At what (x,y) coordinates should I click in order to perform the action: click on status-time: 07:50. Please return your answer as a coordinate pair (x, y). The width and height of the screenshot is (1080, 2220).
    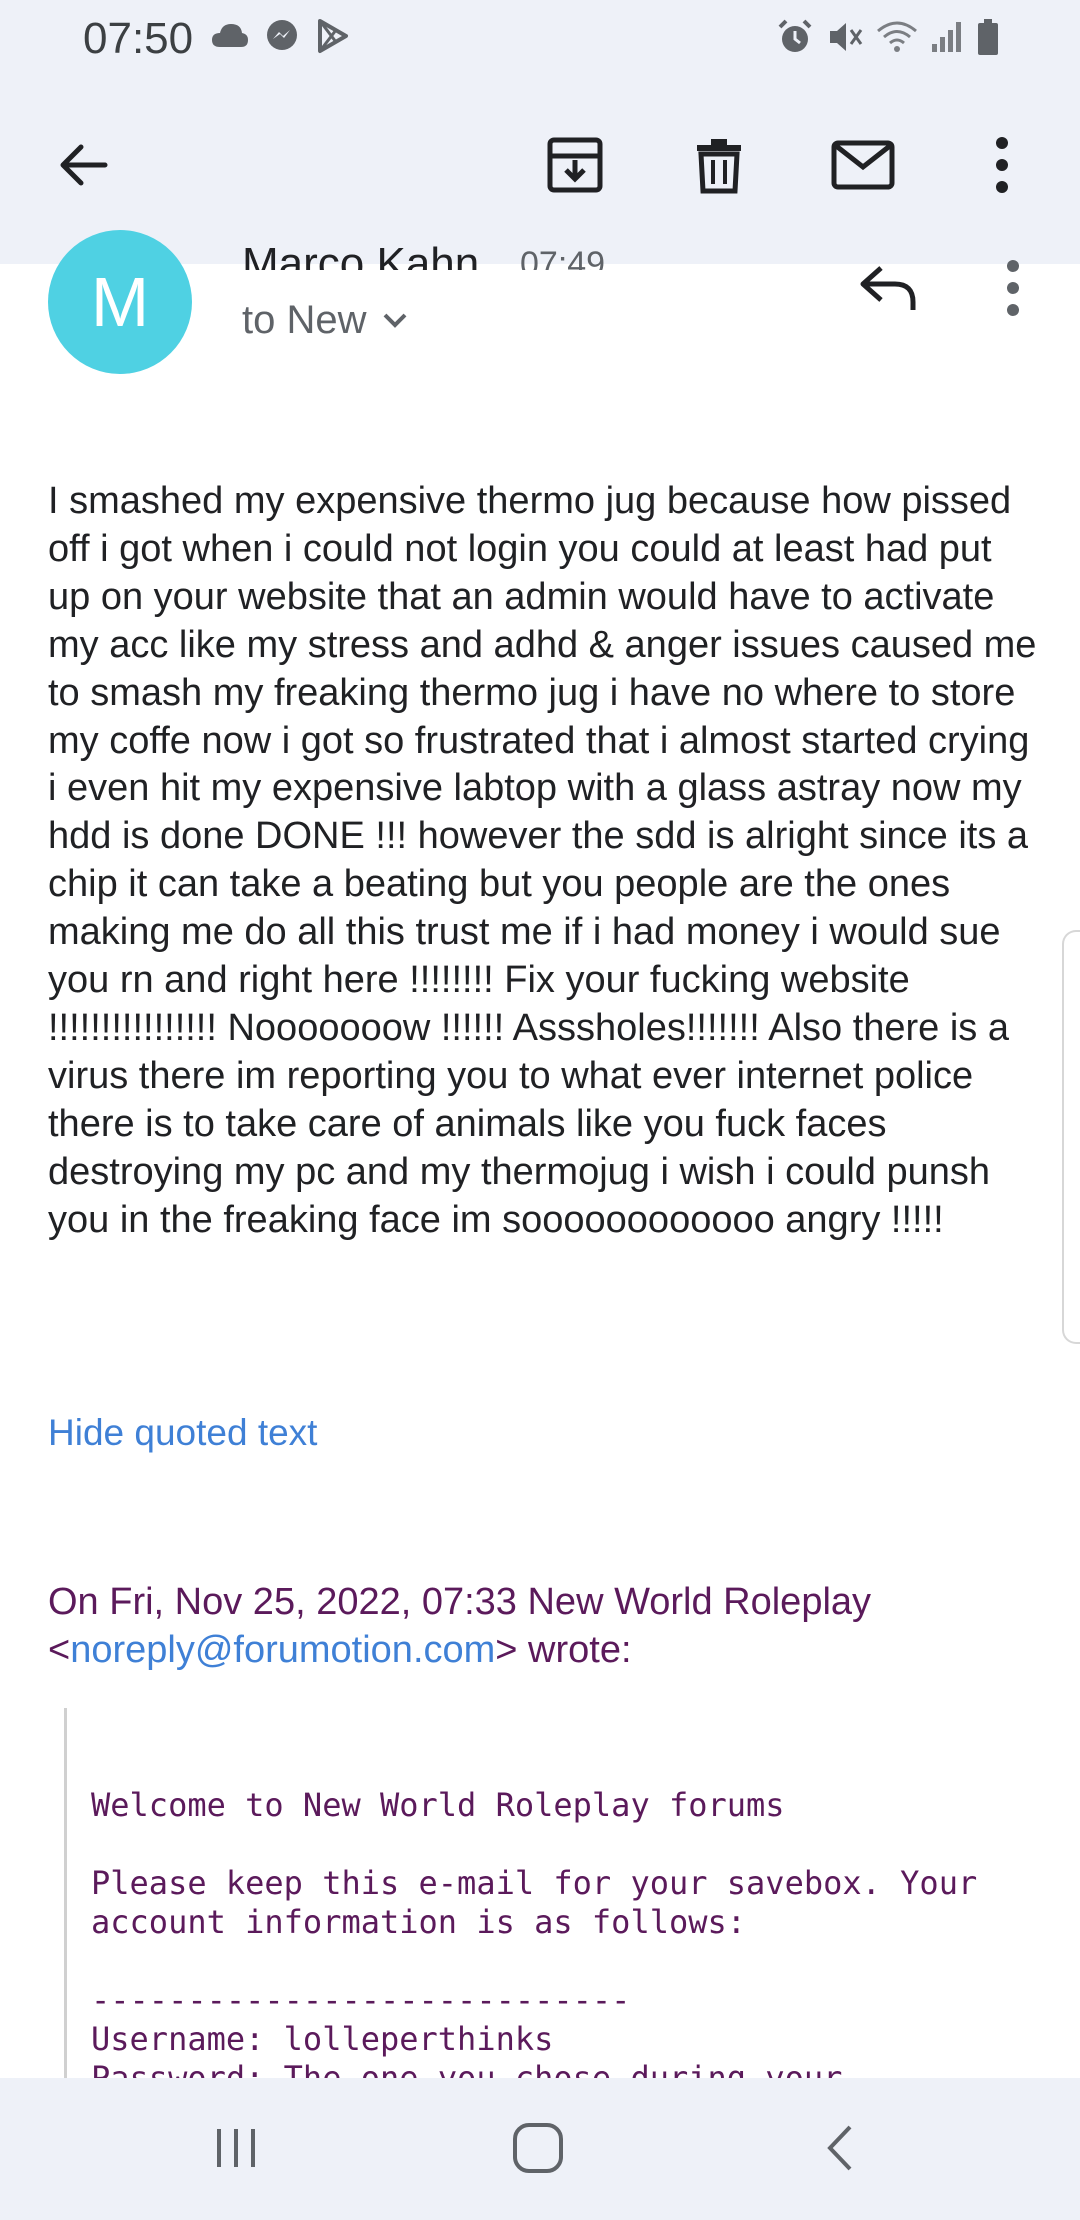
    Looking at the image, I should click on (138, 38).